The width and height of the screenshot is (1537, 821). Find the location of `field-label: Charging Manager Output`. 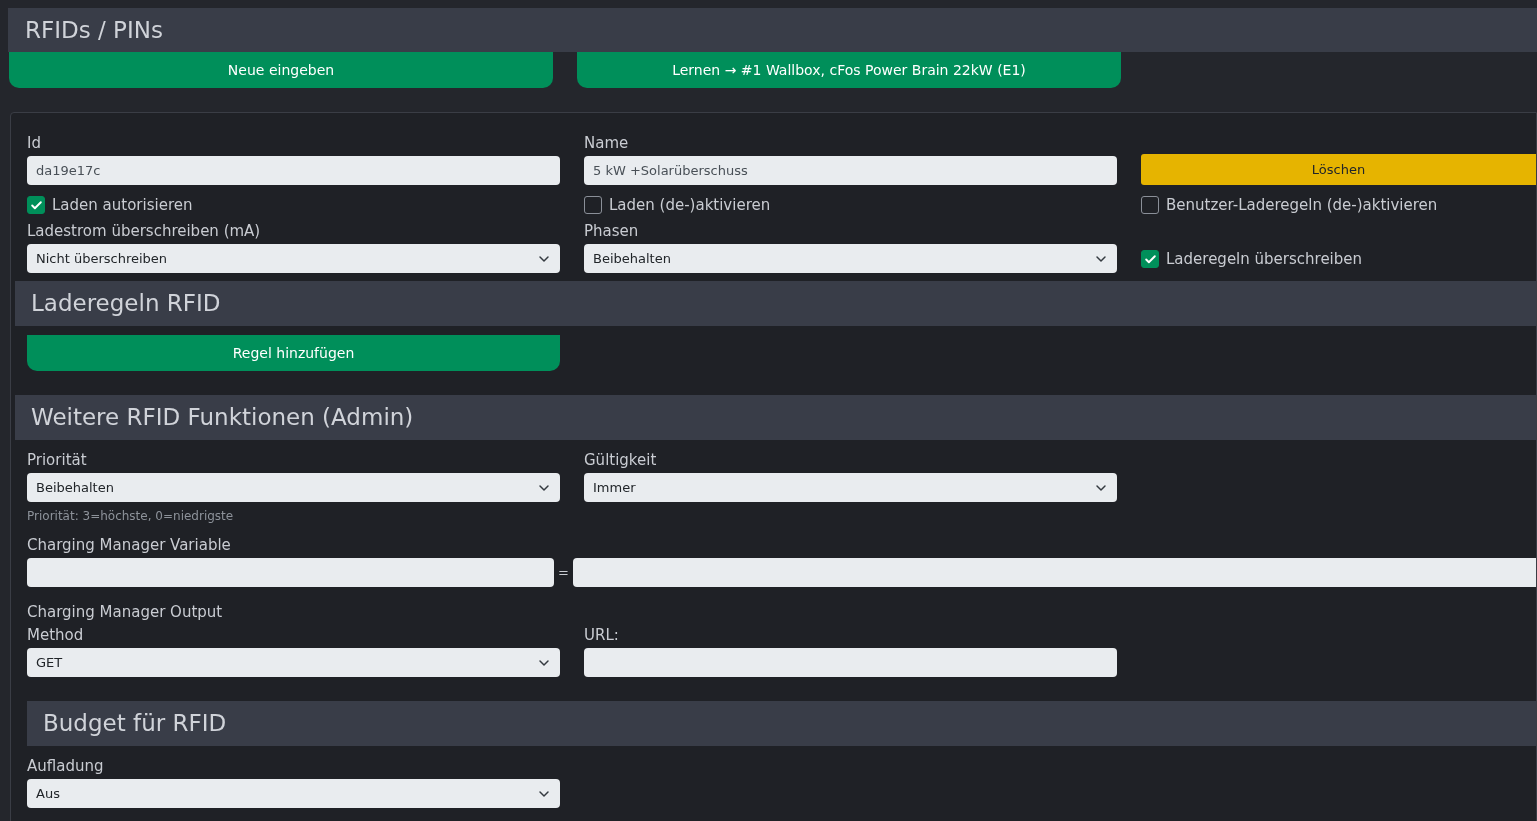

field-label: Charging Manager Output is located at coordinates (125, 612).